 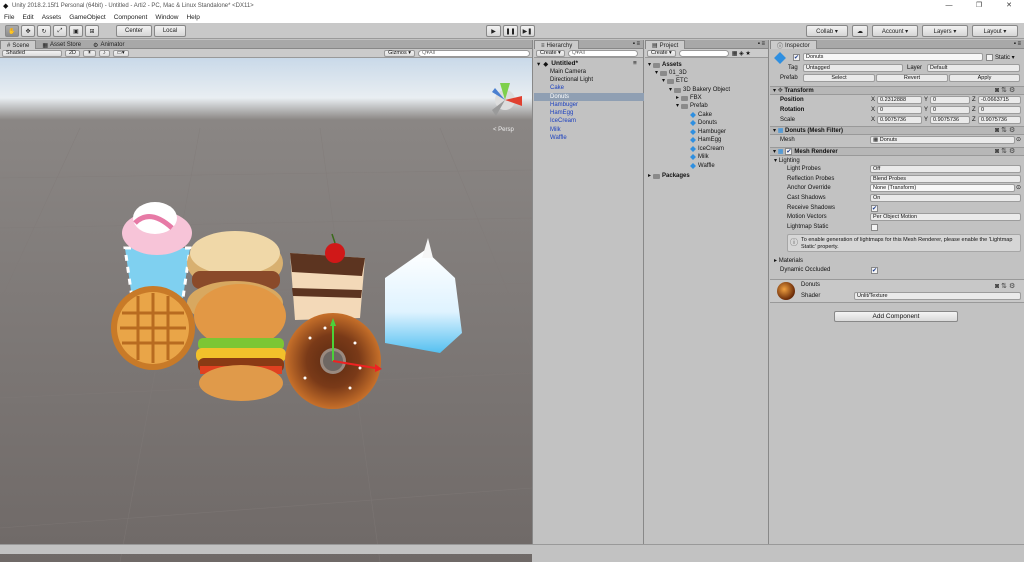 What do you see at coordinates (559, 97) in the screenshot?
I see `hierarchy-item-donuts: Donuts` at bounding box center [559, 97].